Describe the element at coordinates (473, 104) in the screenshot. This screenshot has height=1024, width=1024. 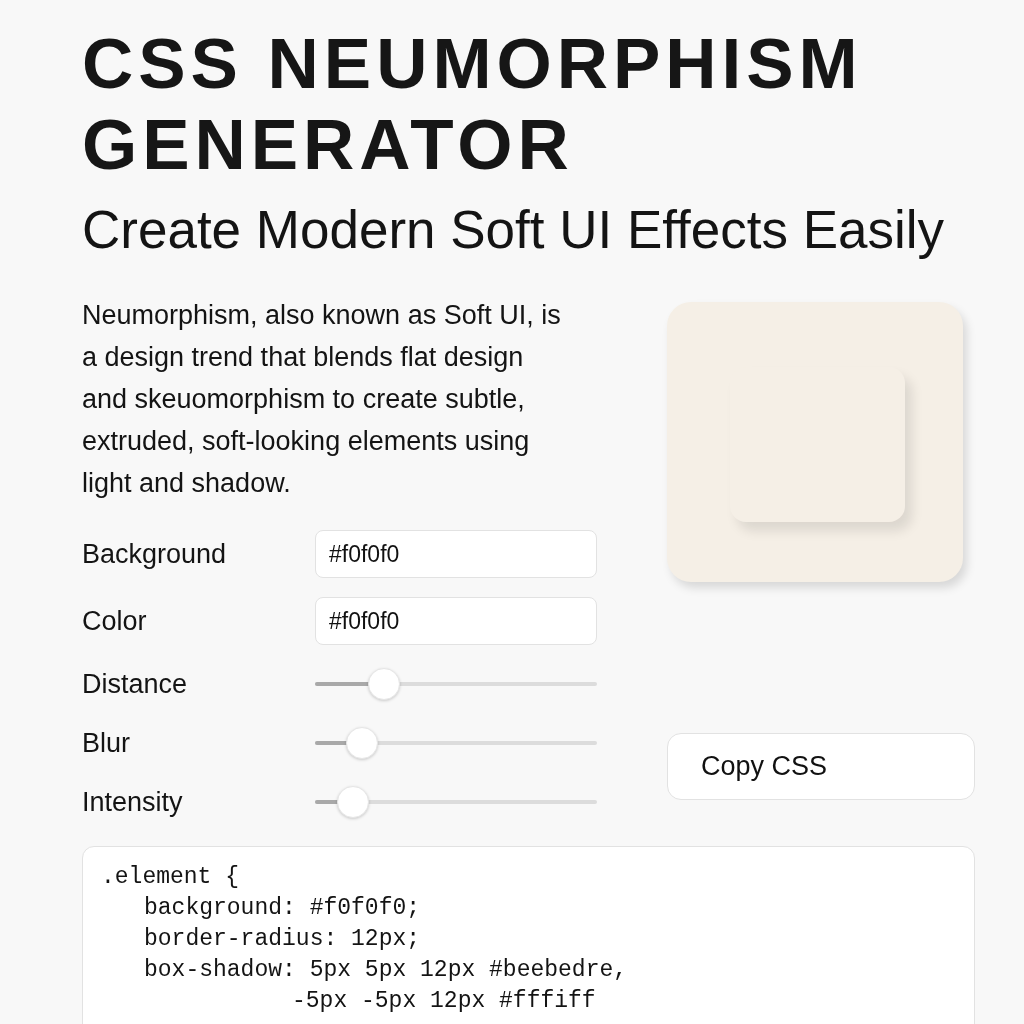
I see `page-title: CSS NEUMORPHISM GENERATOR` at that location.